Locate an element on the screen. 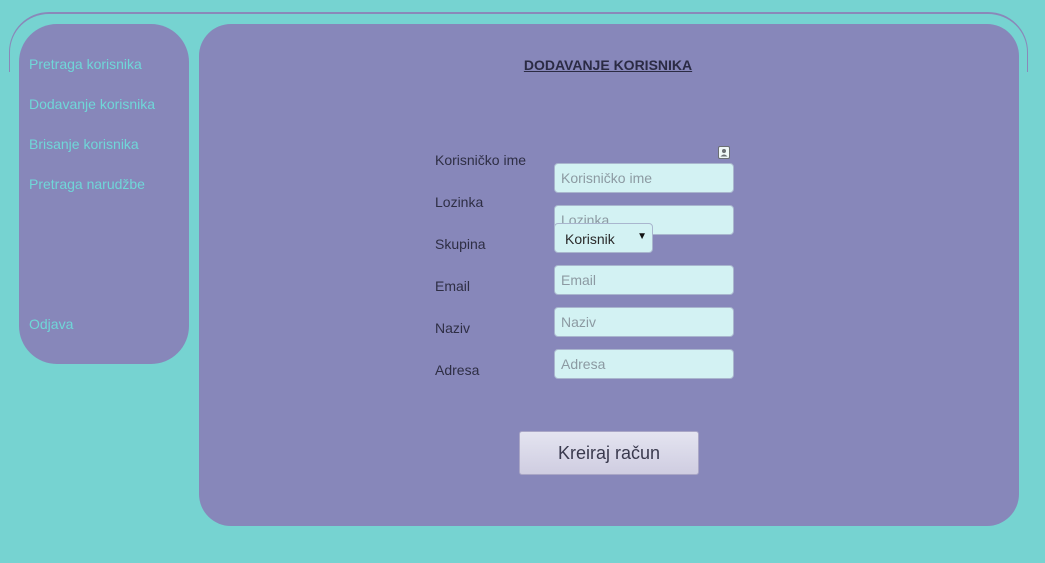 The width and height of the screenshot is (1045, 563). logout-link: Odjava is located at coordinates (51, 324).